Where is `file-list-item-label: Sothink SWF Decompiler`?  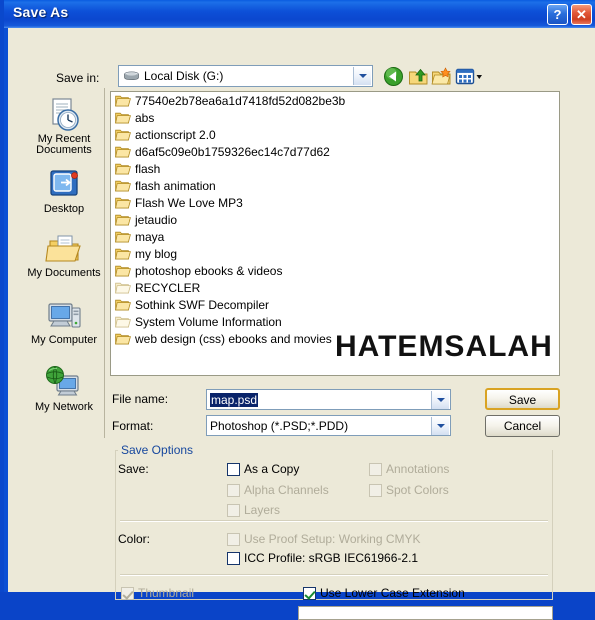 file-list-item-label: Sothink SWF Decompiler is located at coordinates (202, 304).